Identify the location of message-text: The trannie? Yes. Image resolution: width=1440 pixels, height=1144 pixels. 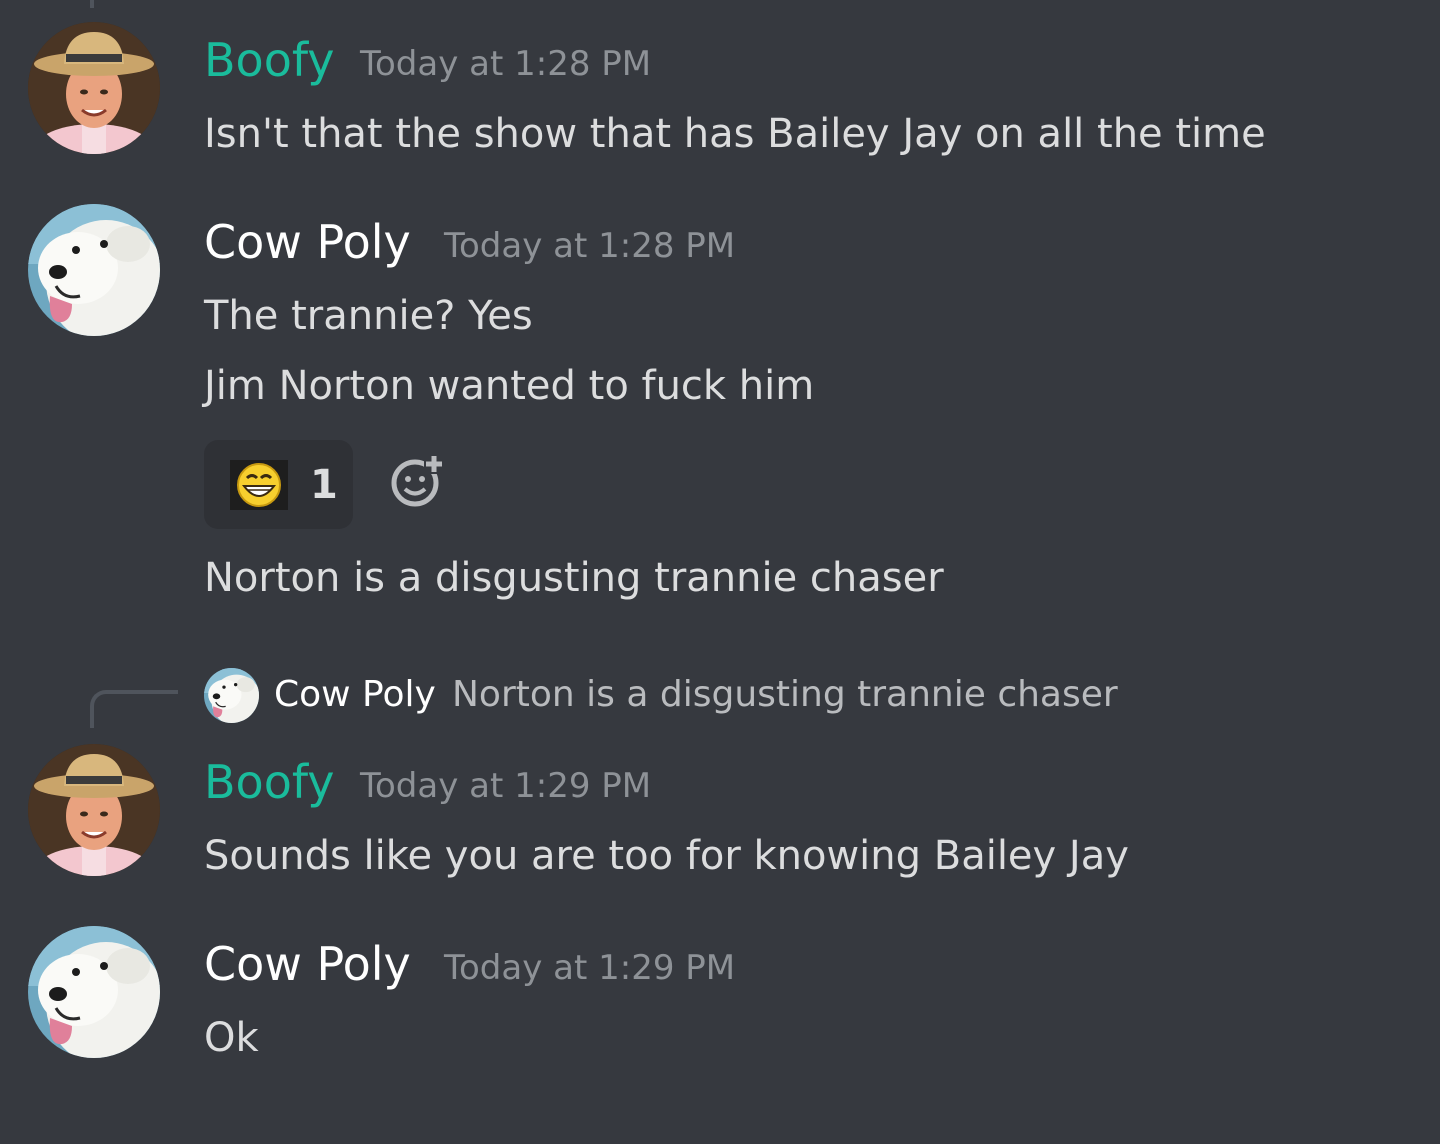
(368, 316).